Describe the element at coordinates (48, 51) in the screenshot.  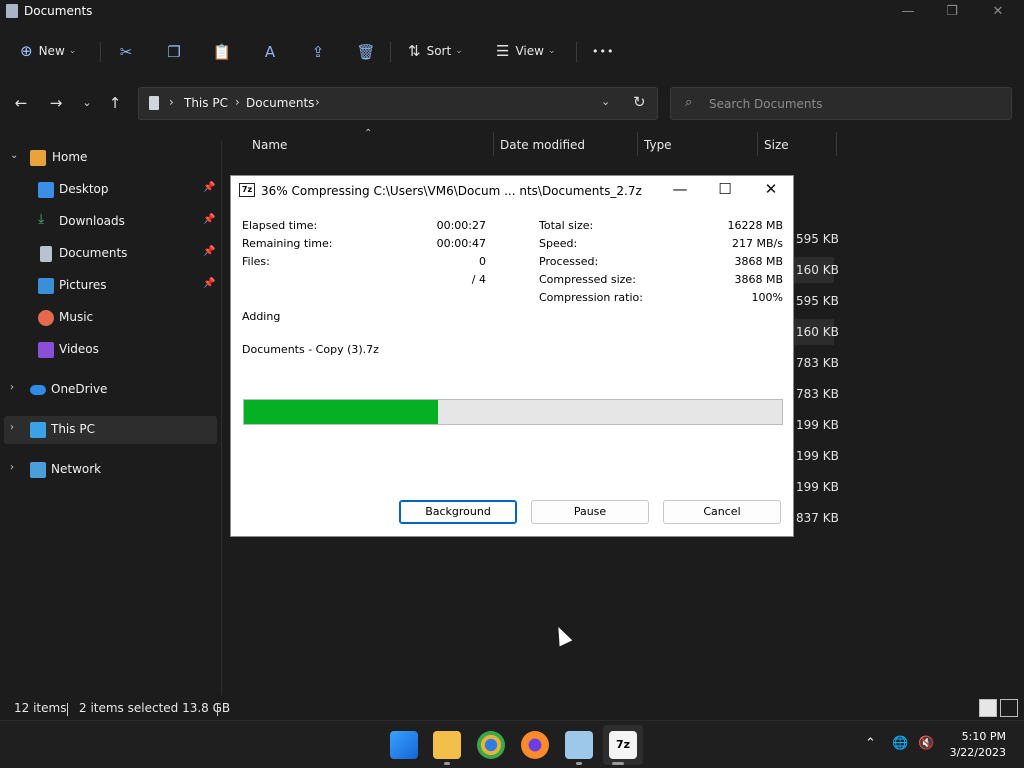
I see `new-button: ⊕ New ⌄` at that location.